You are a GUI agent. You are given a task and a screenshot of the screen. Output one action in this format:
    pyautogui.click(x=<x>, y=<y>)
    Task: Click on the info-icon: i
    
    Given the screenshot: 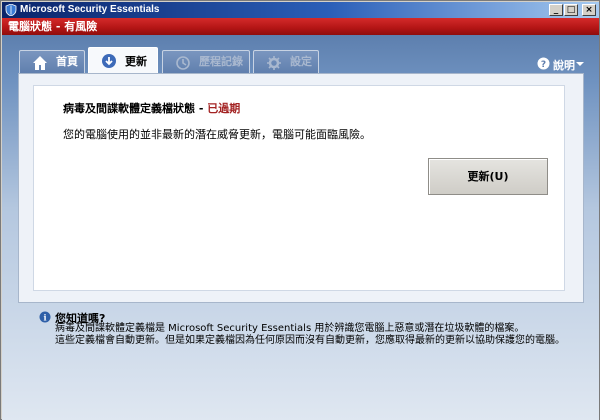 What is the action you would take?
    pyautogui.click(x=45, y=317)
    